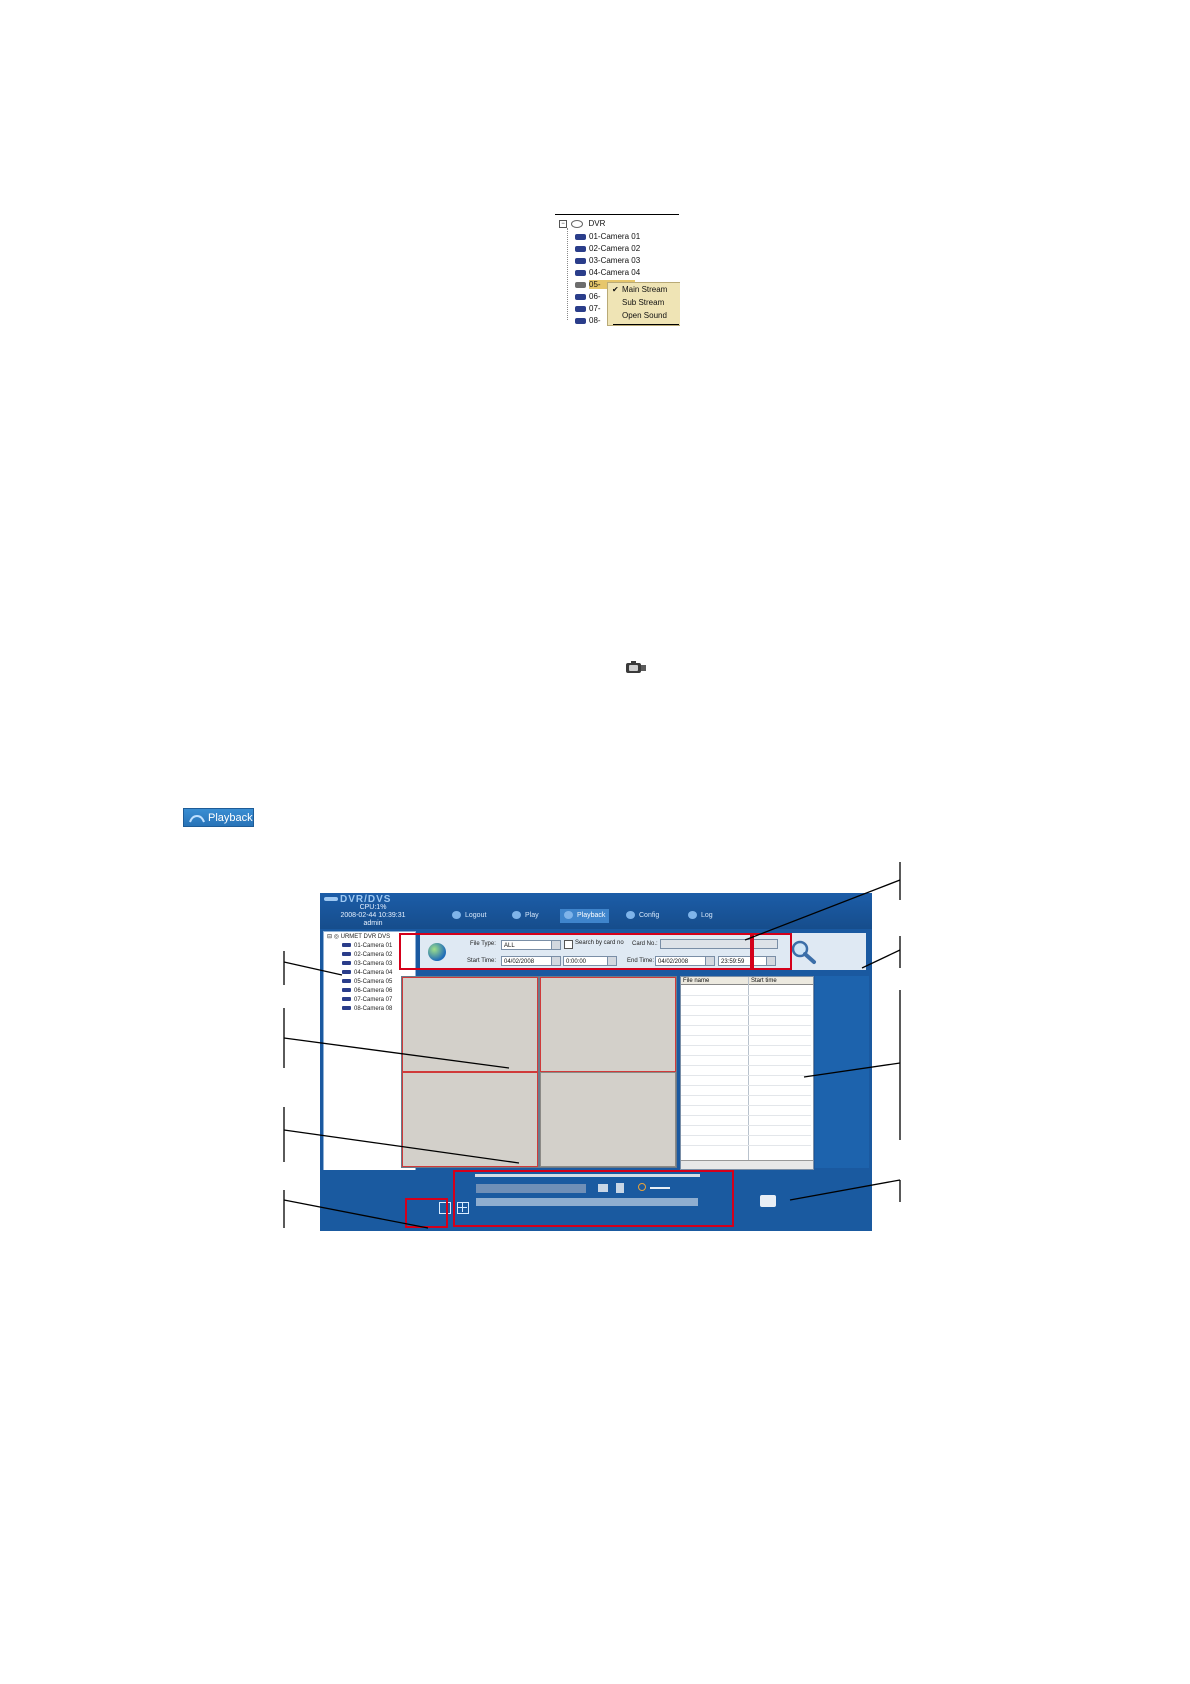 The image size is (1190, 1684). What do you see at coordinates (563, 223) in the screenshot?
I see `collapse-icon: −` at bounding box center [563, 223].